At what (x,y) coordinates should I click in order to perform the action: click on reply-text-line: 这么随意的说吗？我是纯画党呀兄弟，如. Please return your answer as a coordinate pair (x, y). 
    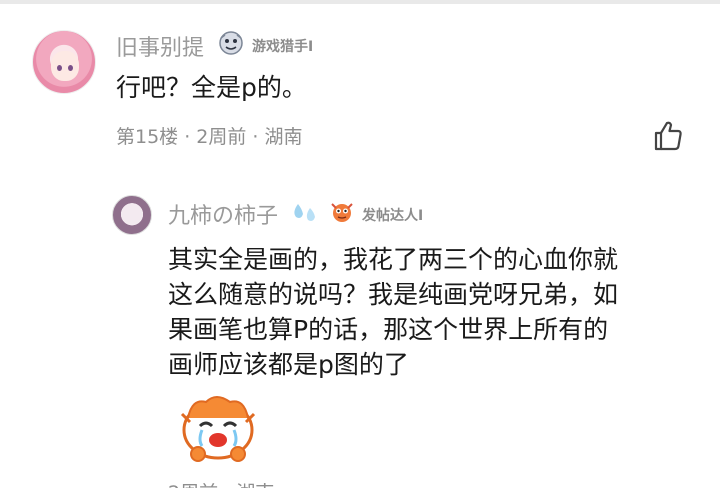
    Looking at the image, I should click on (393, 294).